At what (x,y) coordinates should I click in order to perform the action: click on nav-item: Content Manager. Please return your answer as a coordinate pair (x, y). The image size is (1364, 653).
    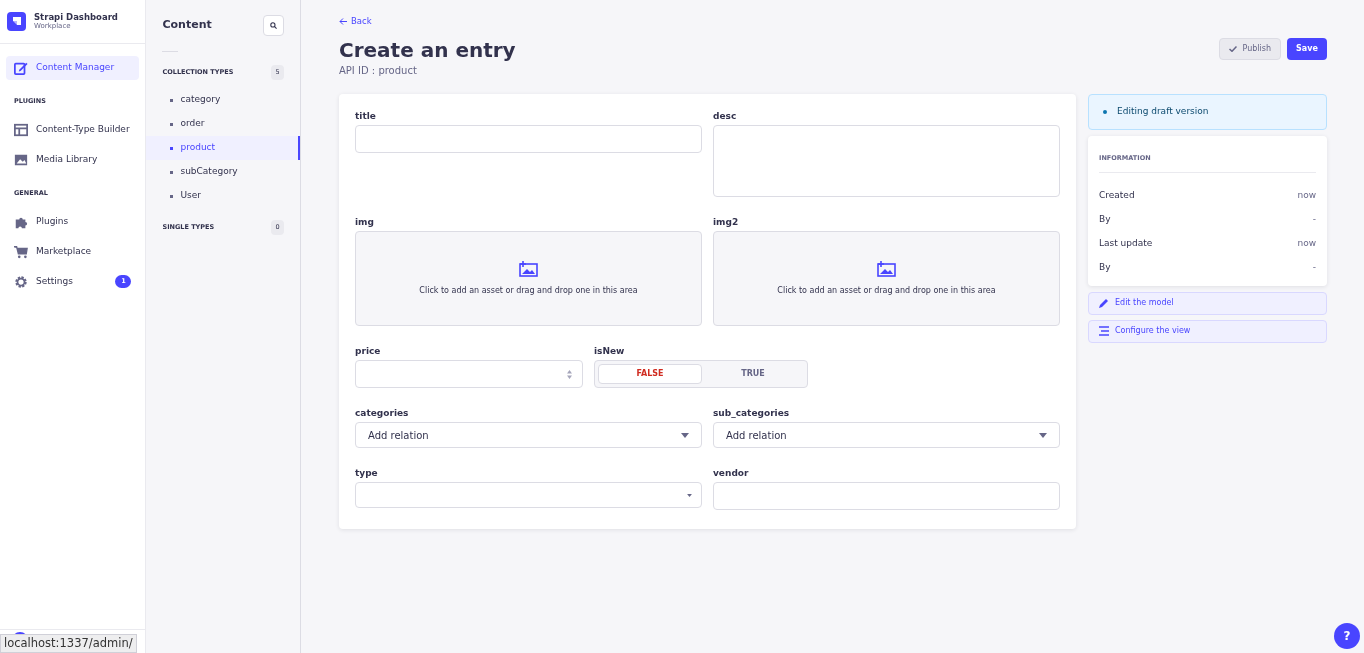
    Looking at the image, I should click on (73, 68).